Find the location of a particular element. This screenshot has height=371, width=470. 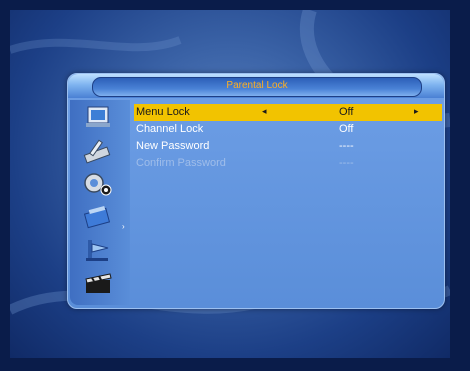

confirm-password-value: ---- is located at coordinates (346, 163).